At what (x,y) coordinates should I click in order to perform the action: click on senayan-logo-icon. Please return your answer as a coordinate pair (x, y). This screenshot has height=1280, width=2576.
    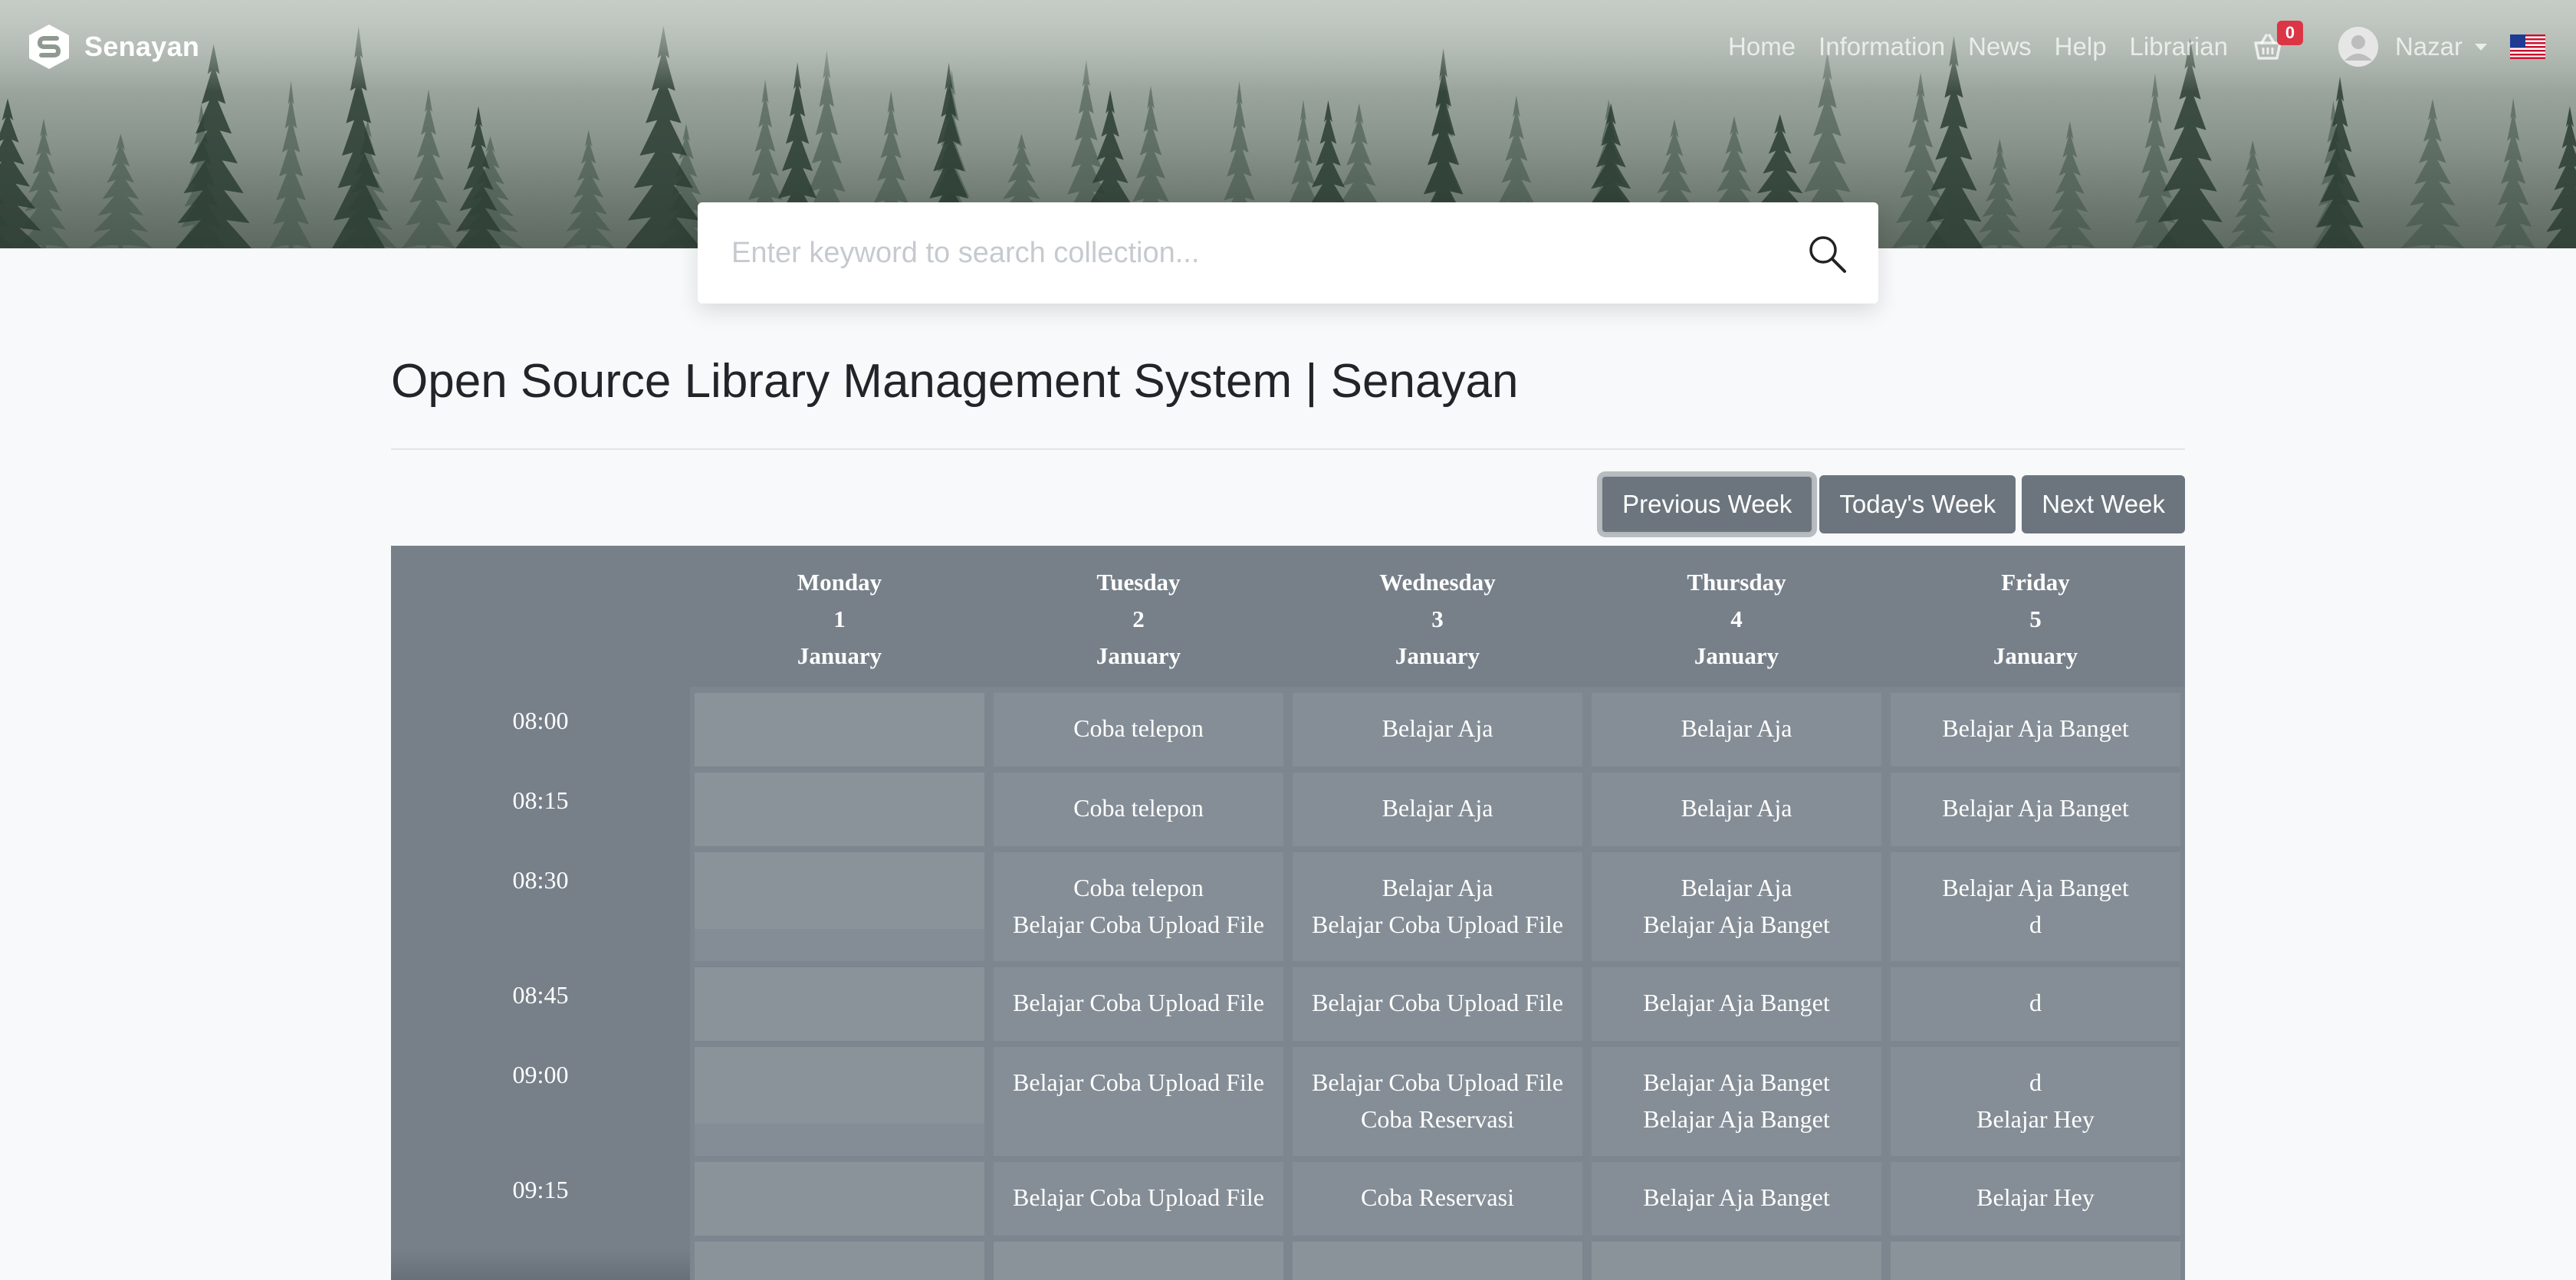
    Looking at the image, I should click on (49, 47).